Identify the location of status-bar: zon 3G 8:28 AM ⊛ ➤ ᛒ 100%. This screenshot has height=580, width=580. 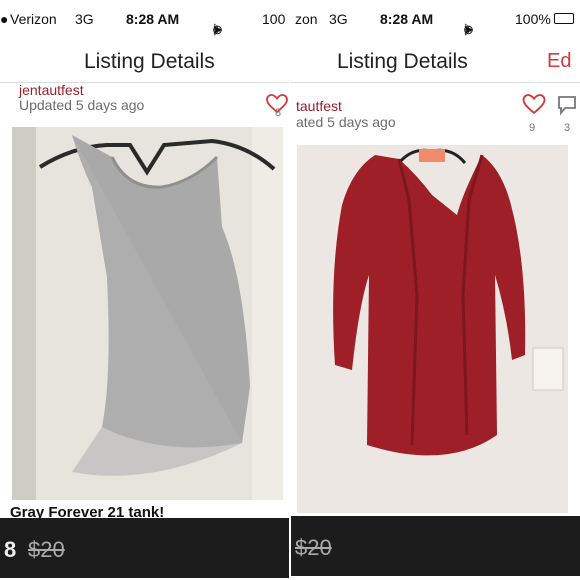
(435, 18).